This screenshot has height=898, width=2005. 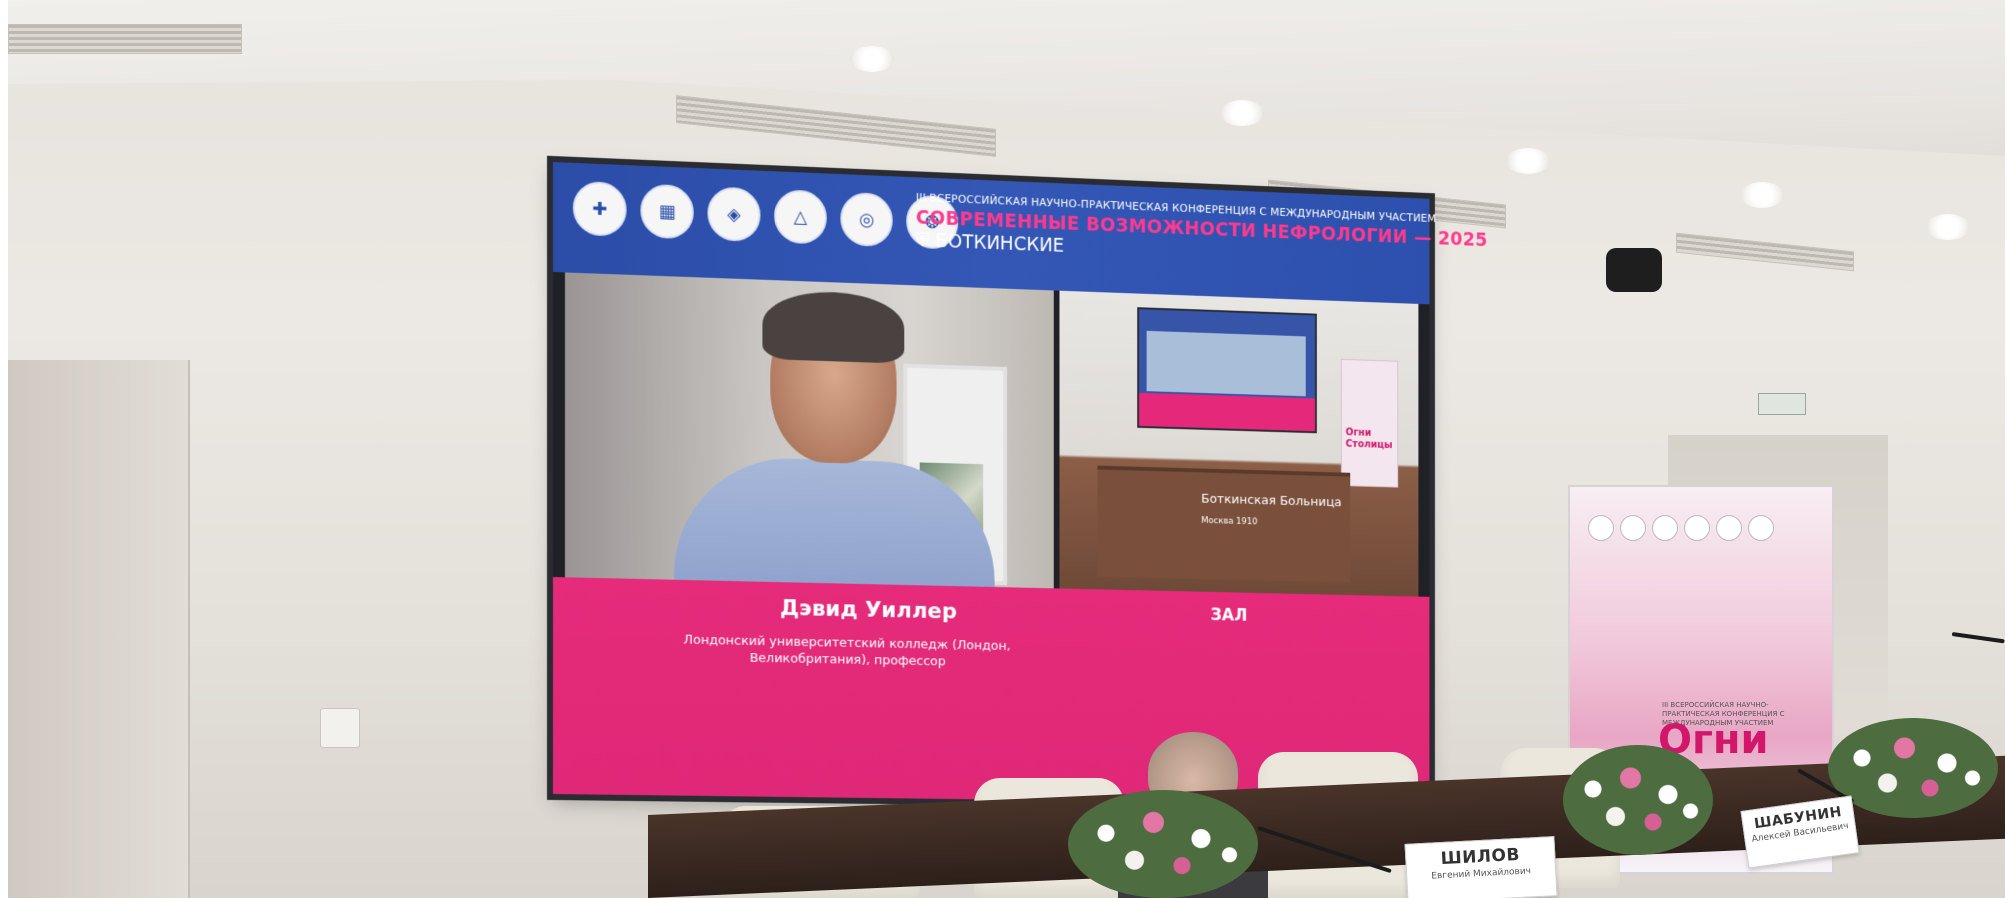 What do you see at coordinates (809, 430) in the screenshot?
I see `speaker-video` at bounding box center [809, 430].